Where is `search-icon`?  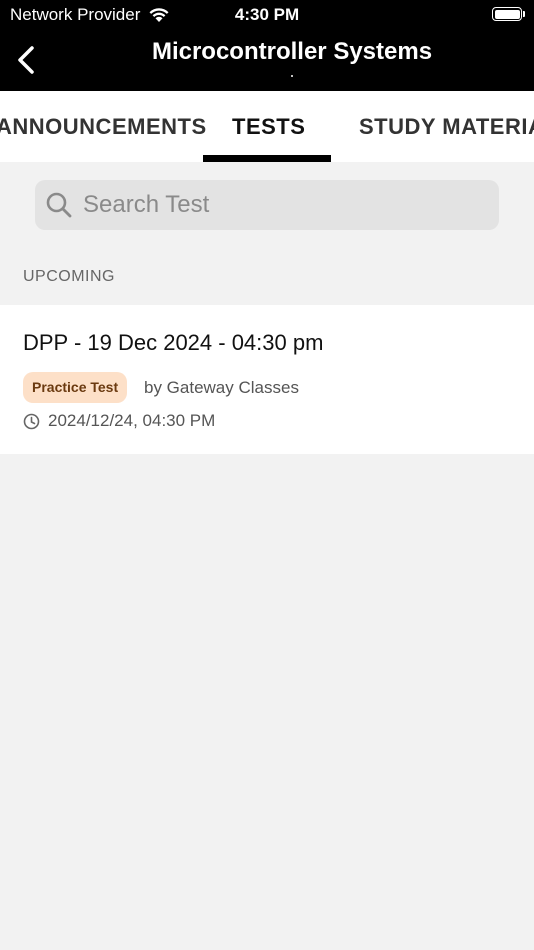
search-icon is located at coordinates (59, 205).